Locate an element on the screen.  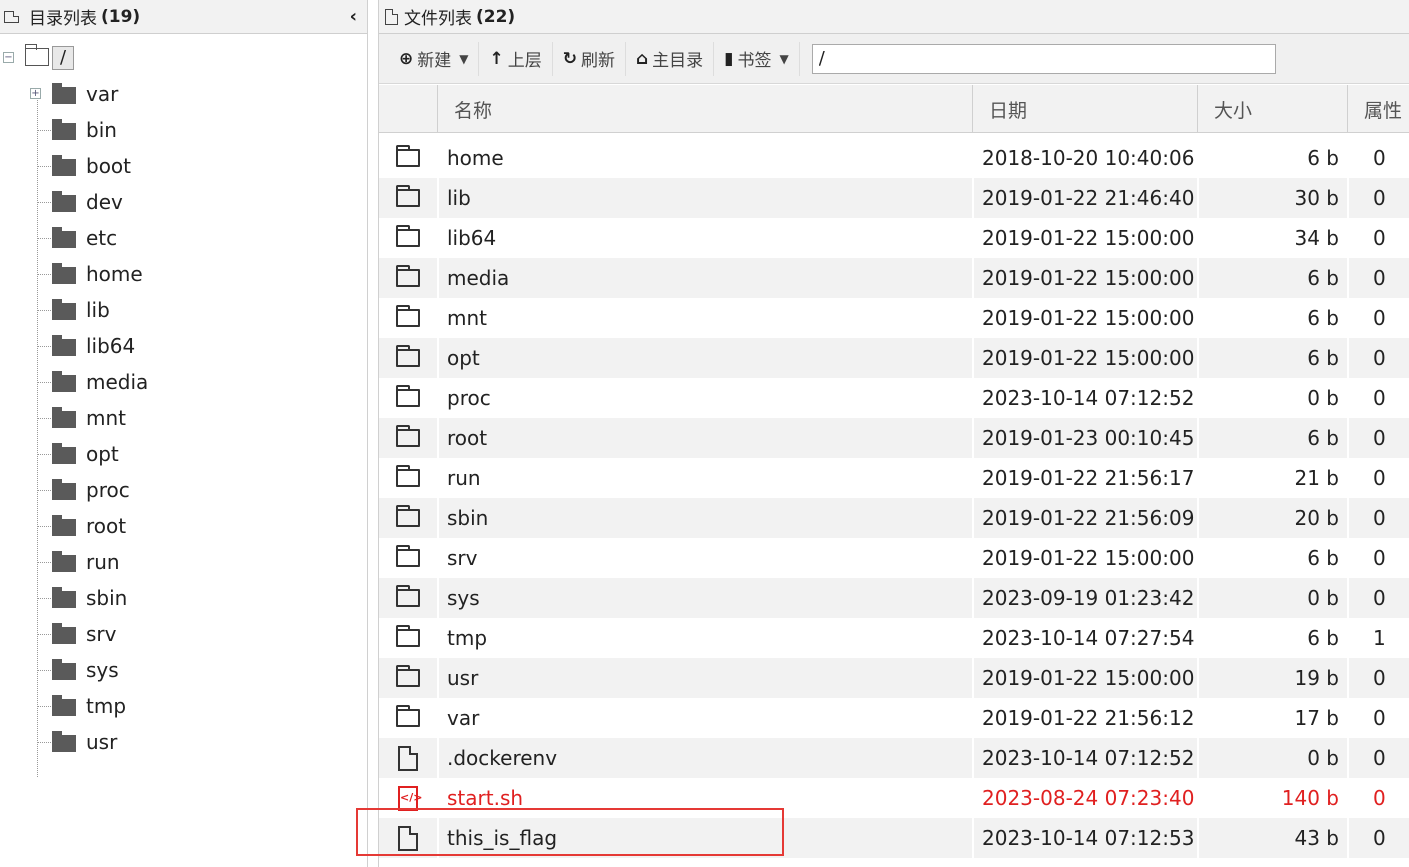
file-row: sys 2023-09-19 01:23:42 0 b0 is located at coordinates (894, 598).